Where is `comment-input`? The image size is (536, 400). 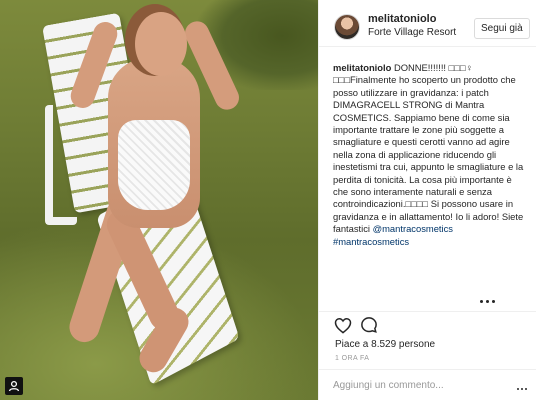
comment-input is located at coordinates (413, 385).